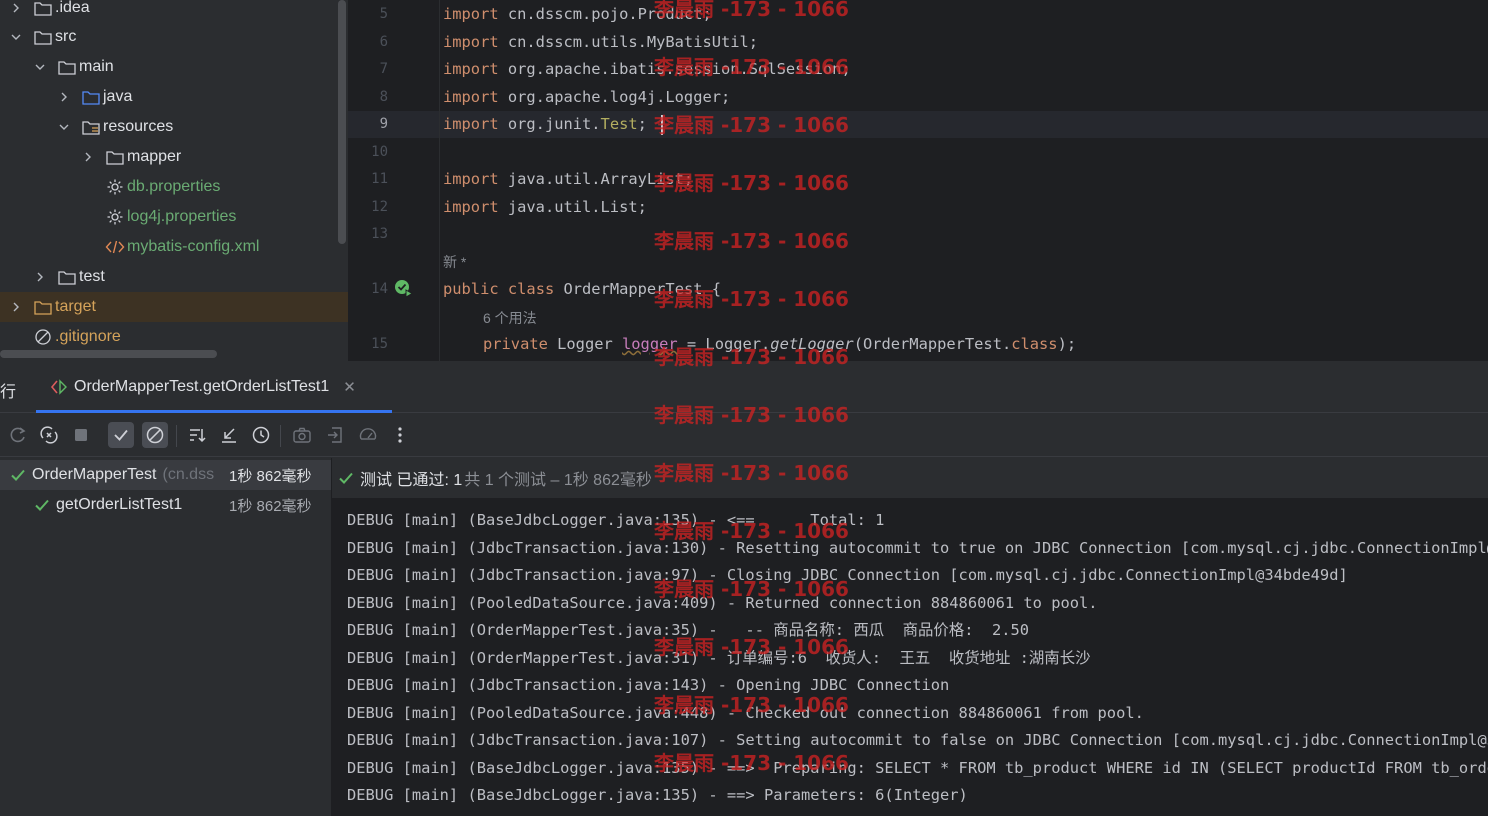  I want to click on run-panel-title: 行, so click(8, 392).